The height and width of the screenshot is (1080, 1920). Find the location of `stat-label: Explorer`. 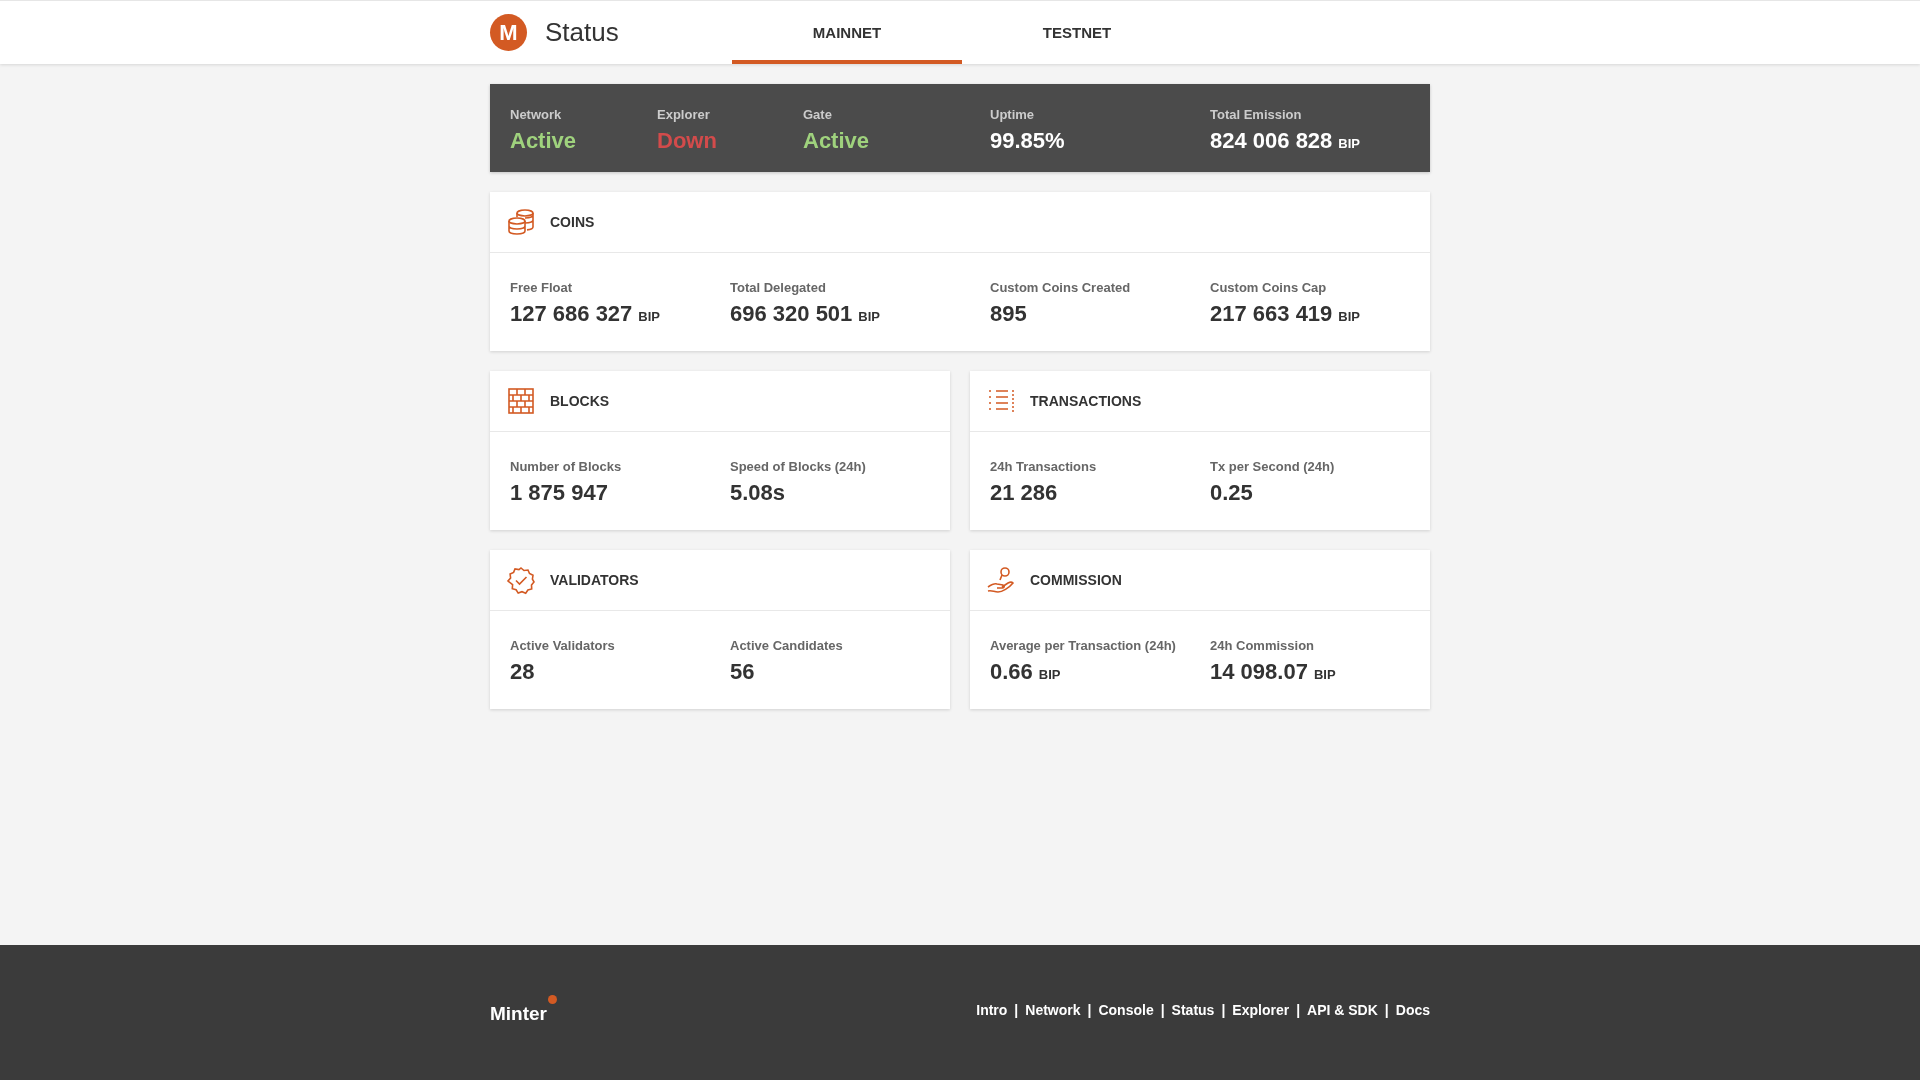

stat-label: Explorer is located at coordinates (684, 114).